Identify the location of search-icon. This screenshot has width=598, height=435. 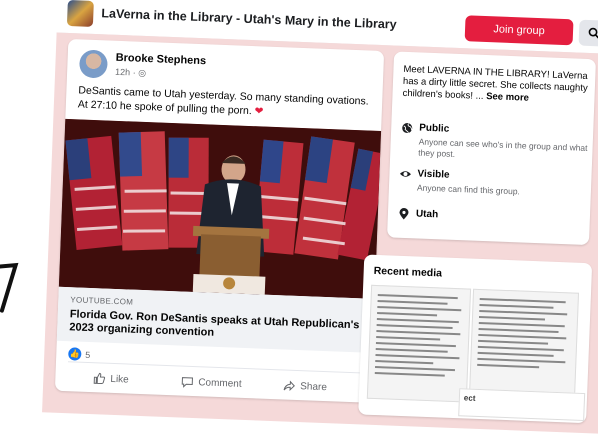
(593, 33).